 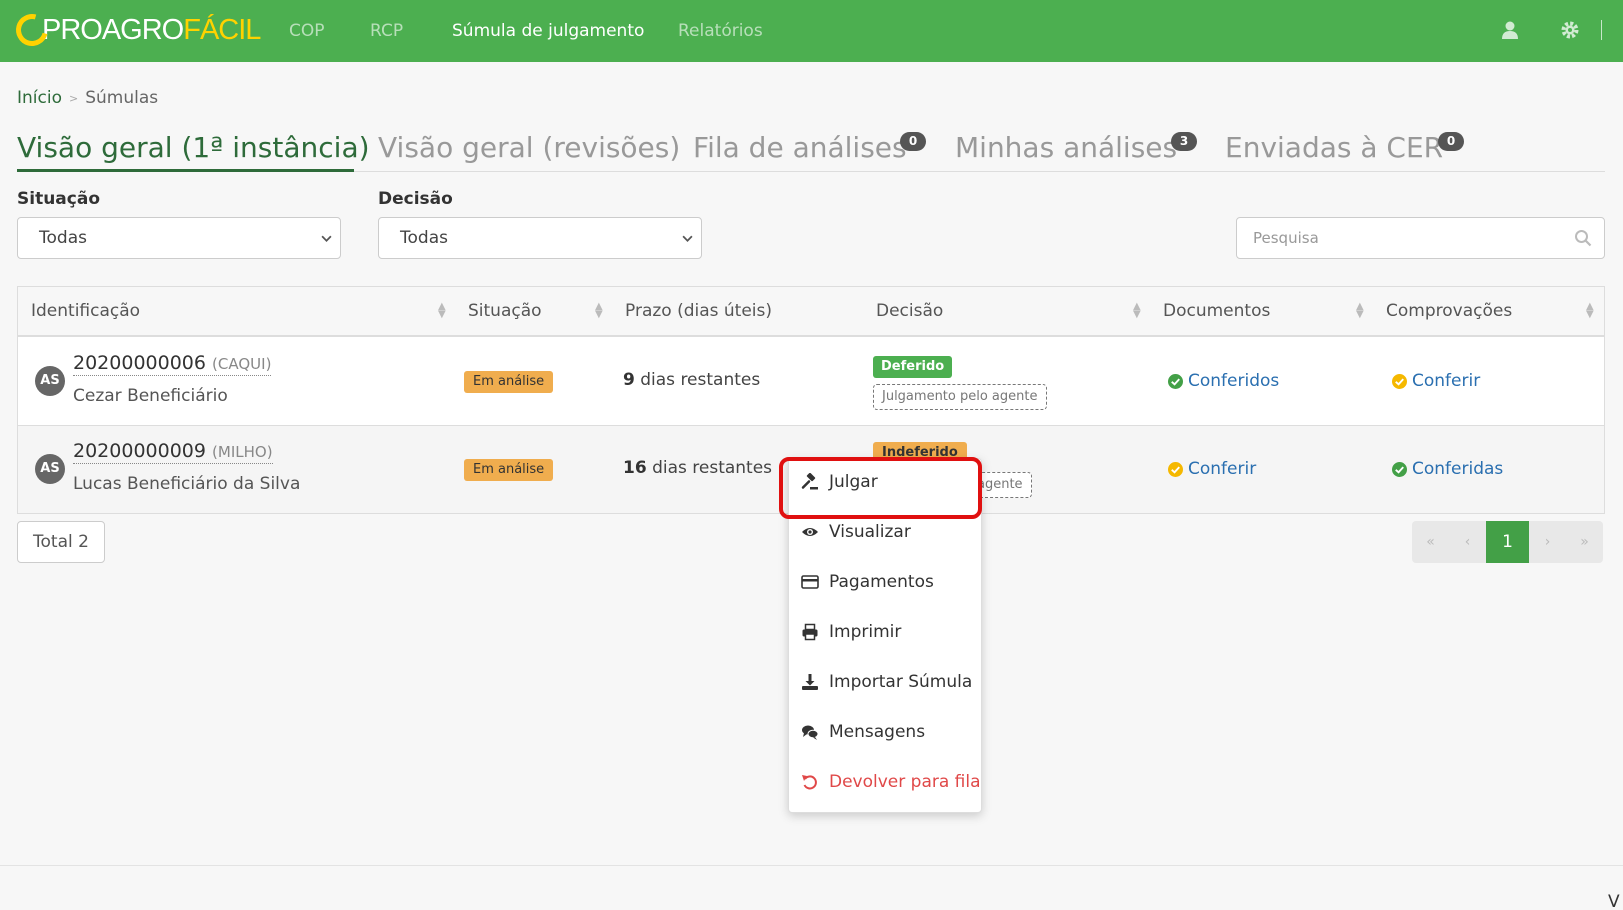 I want to click on tab-badge-fila: 0, so click(x=913, y=141).